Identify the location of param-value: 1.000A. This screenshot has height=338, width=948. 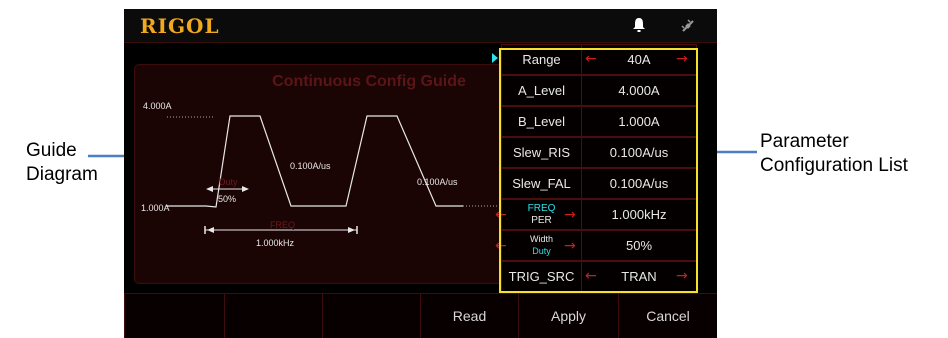
(639, 121).